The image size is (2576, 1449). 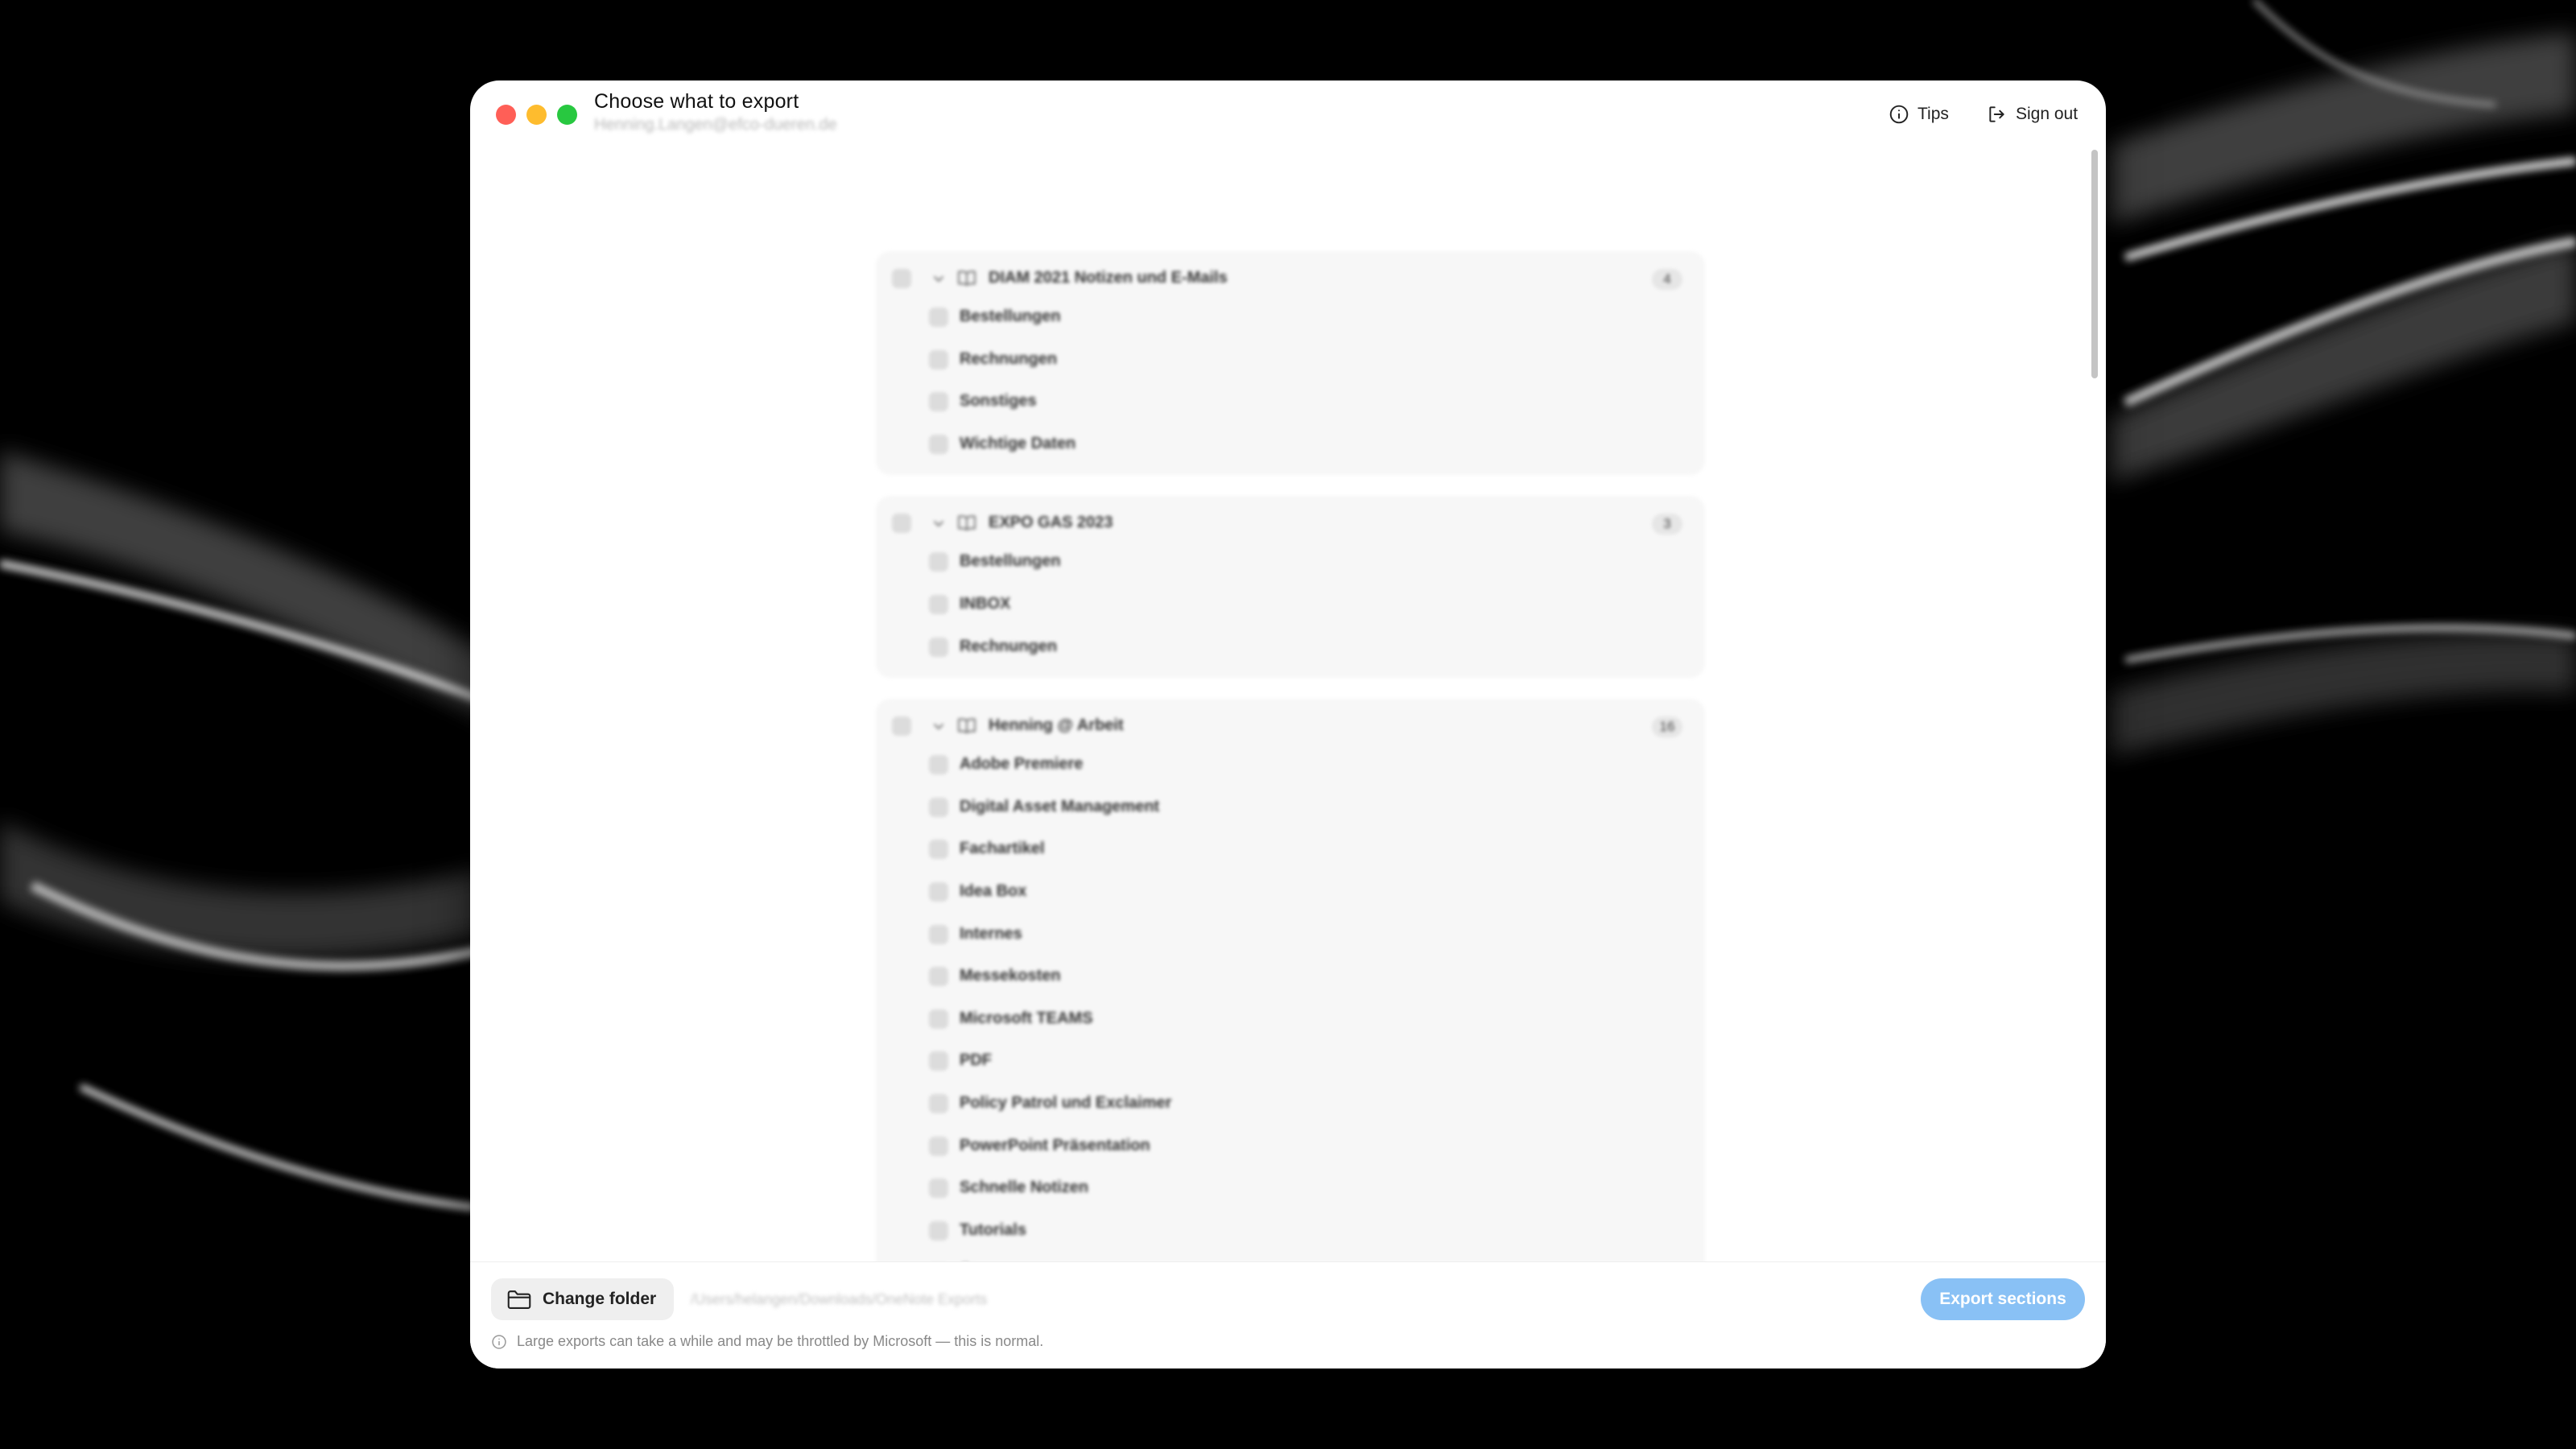 What do you see at coordinates (1290, 807) in the screenshot?
I see `section-row: Digital Asset Management` at bounding box center [1290, 807].